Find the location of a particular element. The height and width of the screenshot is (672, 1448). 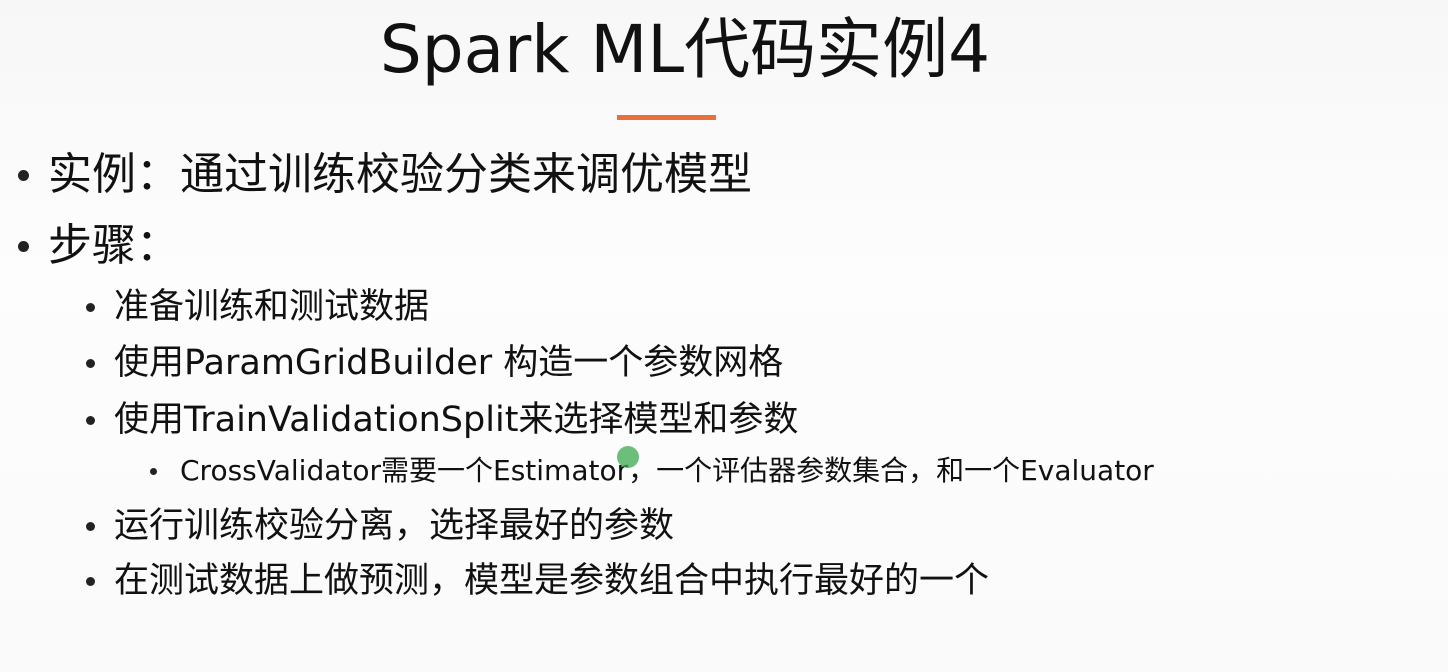

bullet-text: 运行训练校验分离，选择最好的参数 is located at coordinates (394, 526).